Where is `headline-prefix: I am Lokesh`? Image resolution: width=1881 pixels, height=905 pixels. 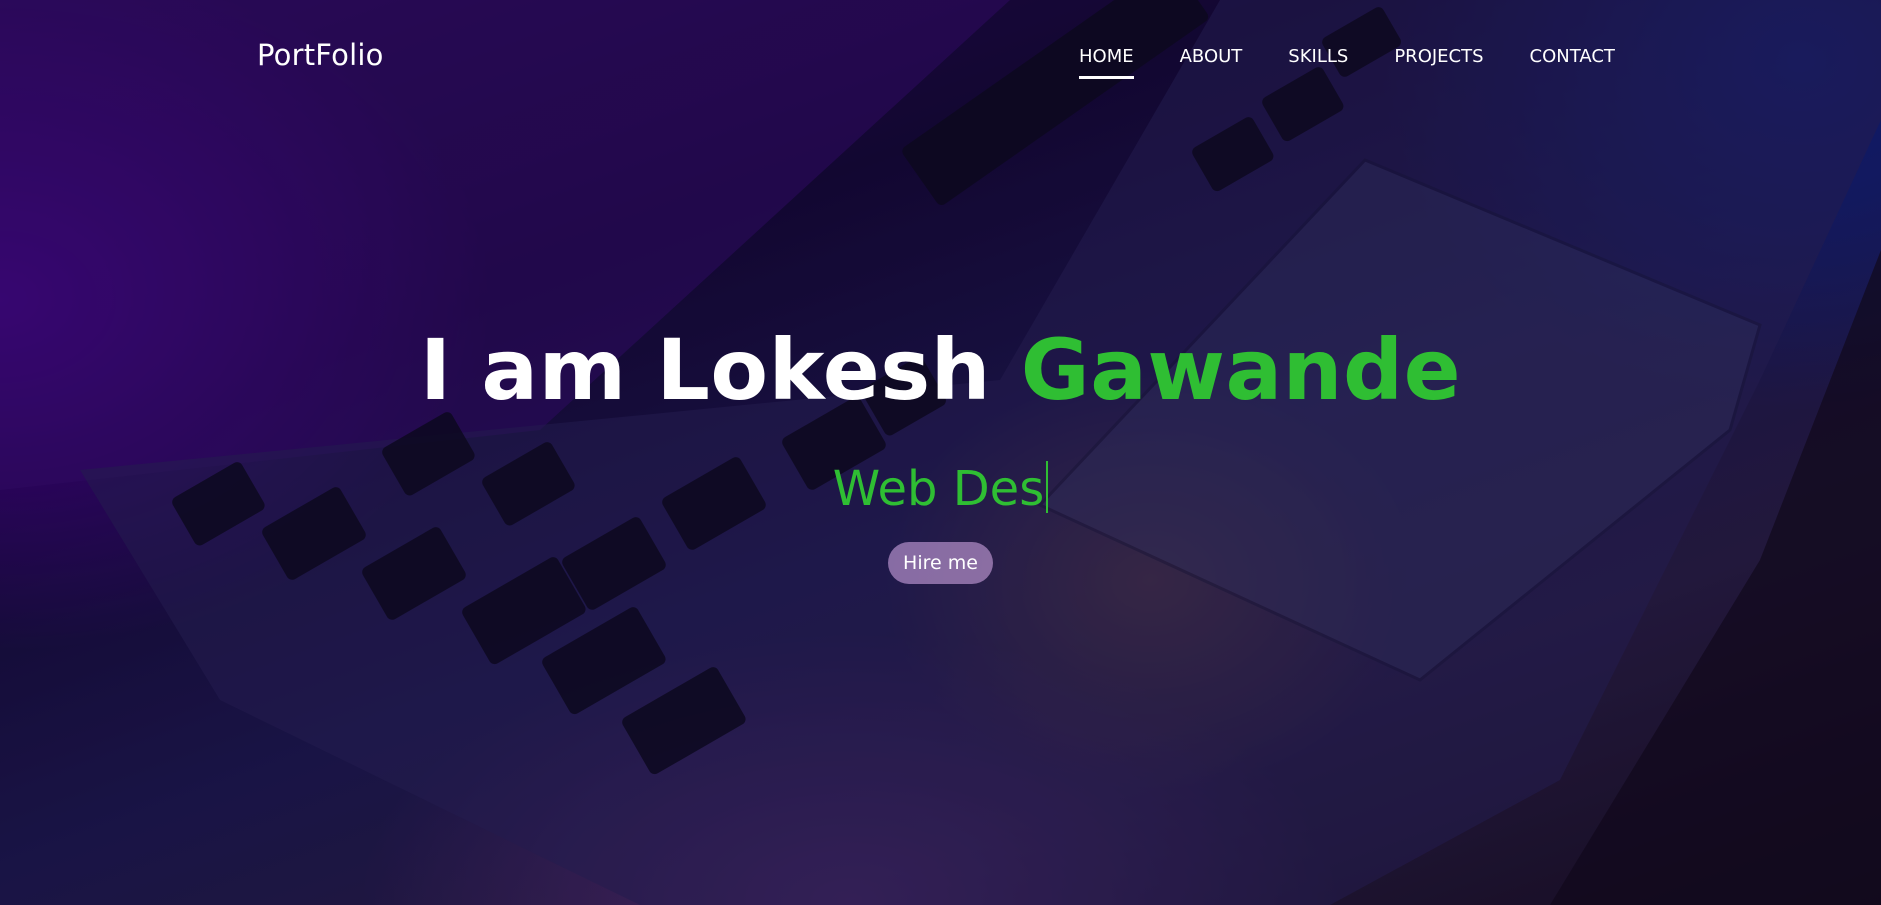 headline-prefix: I am Lokesh is located at coordinates (705, 370).